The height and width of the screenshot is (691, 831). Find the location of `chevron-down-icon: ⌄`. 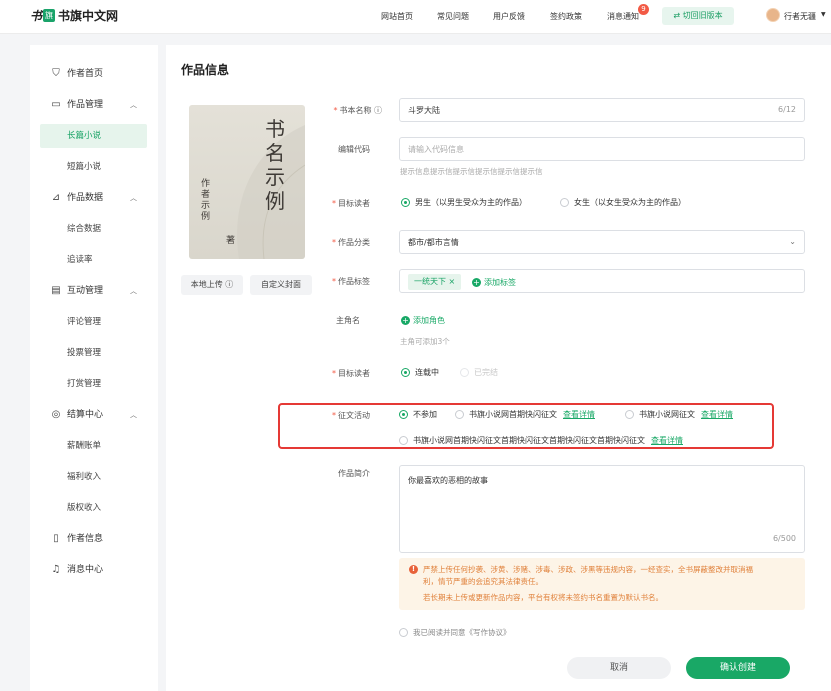

chevron-down-icon: ⌄ is located at coordinates (792, 241).